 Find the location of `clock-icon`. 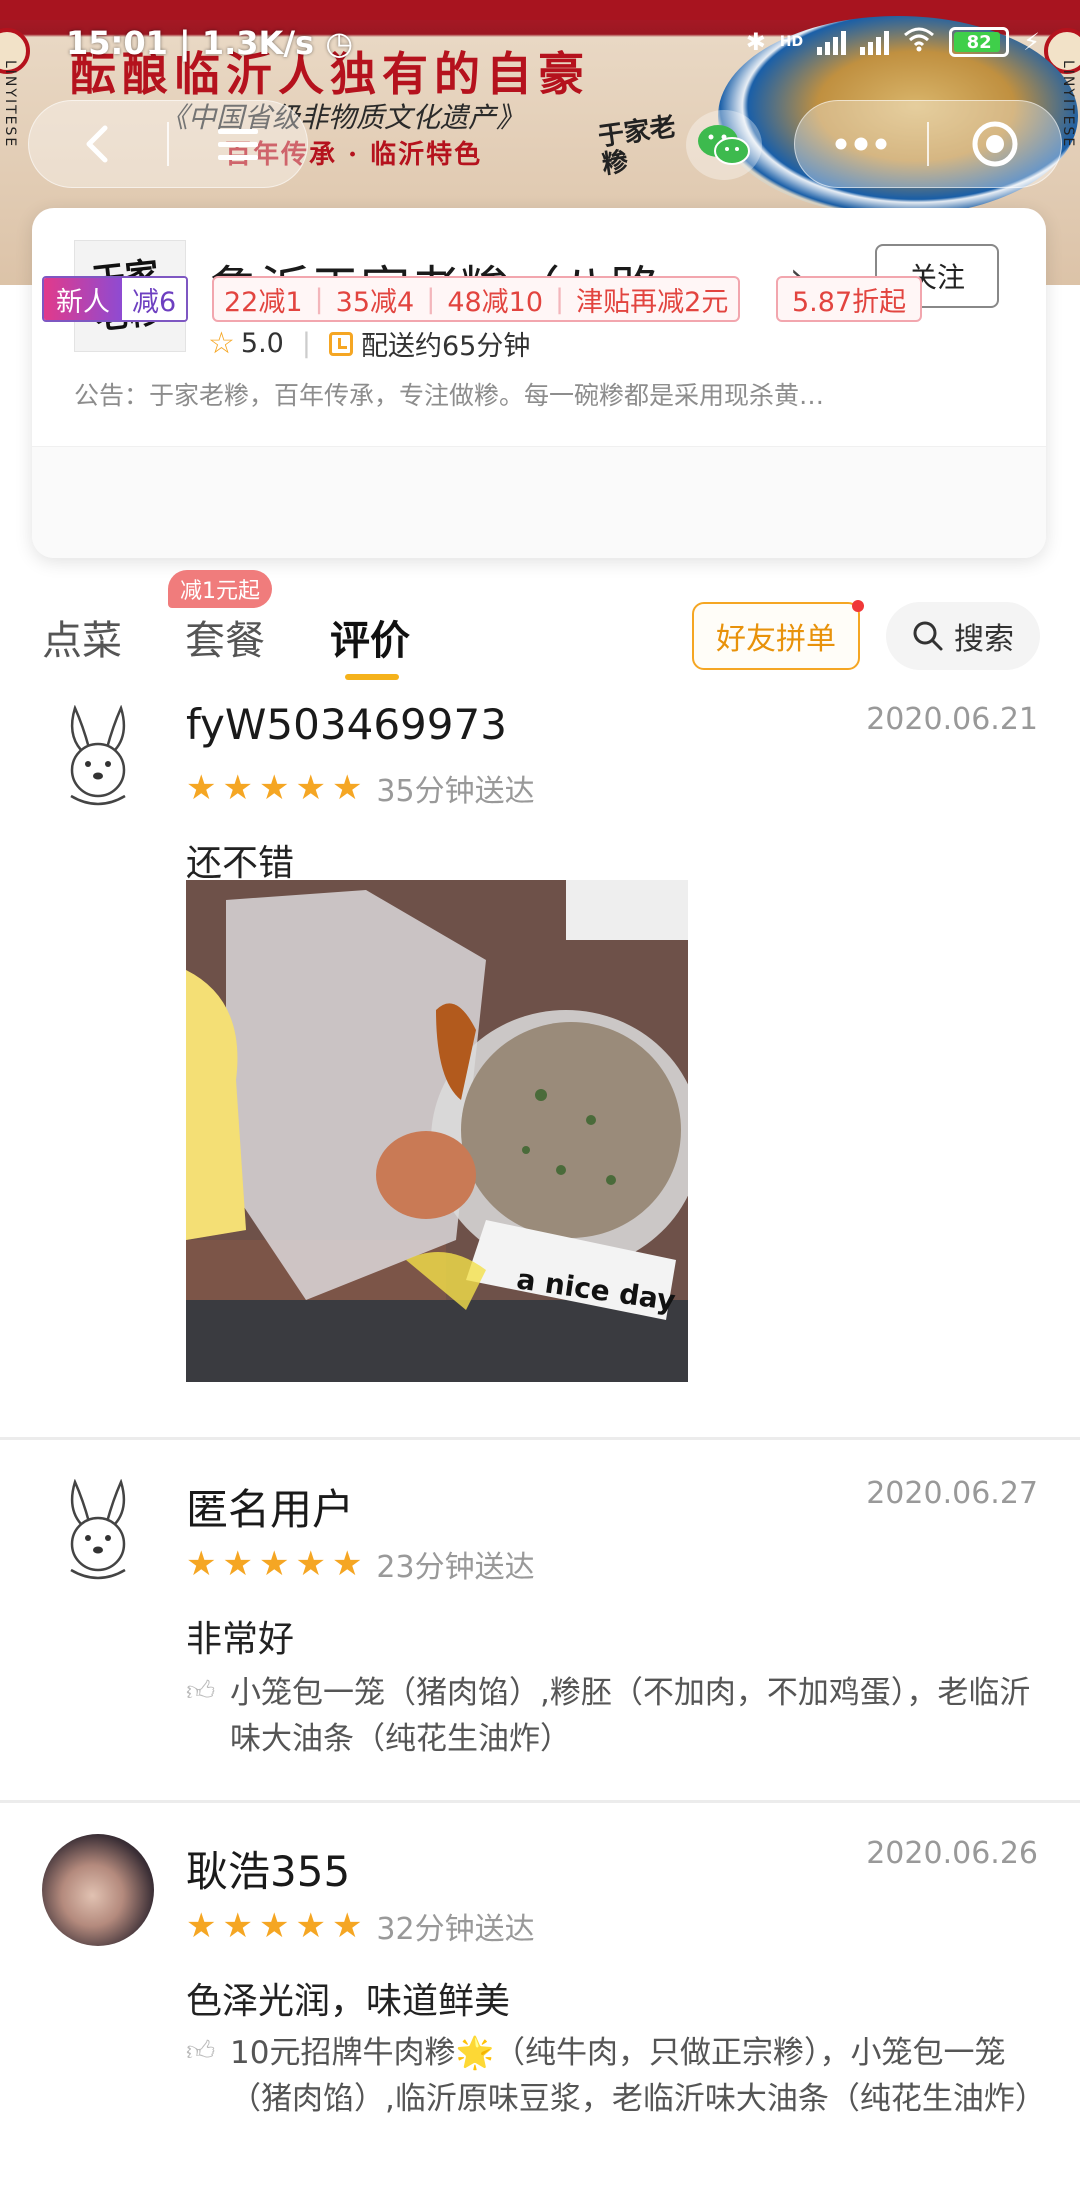

clock-icon is located at coordinates (340, 343).